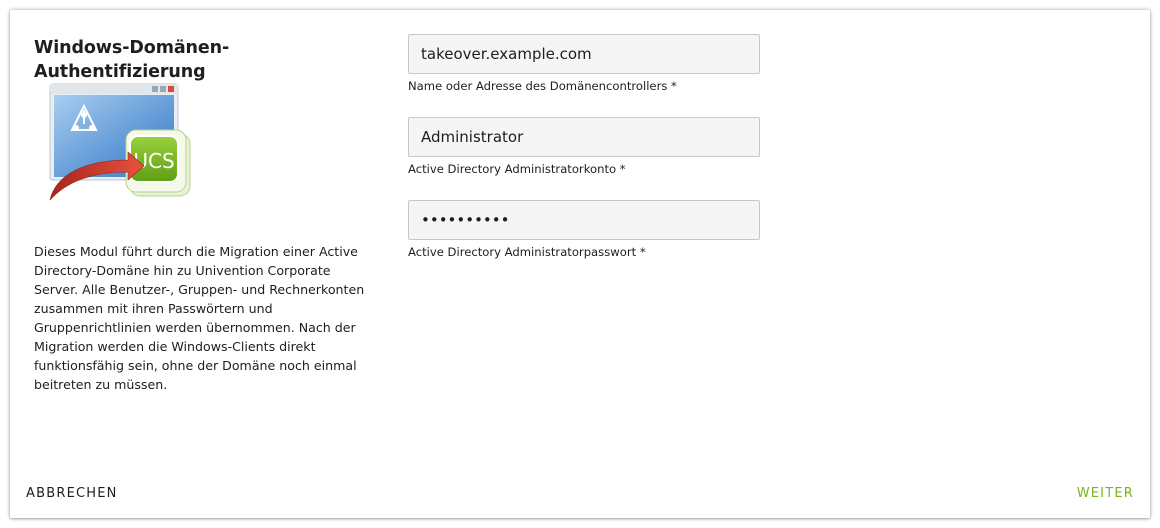 The height and width of the screenshot is (528, 1160). I want to click on admin-password-input, so click(584, 220).